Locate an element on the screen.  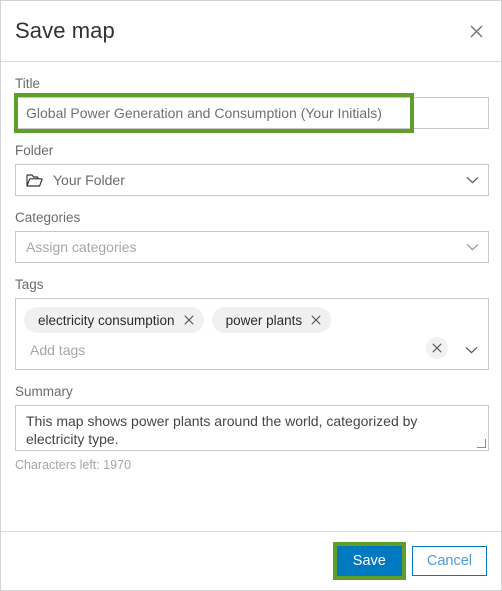
tag-pill-list: electricity consumption power plants is located at coordinates (225, 320).